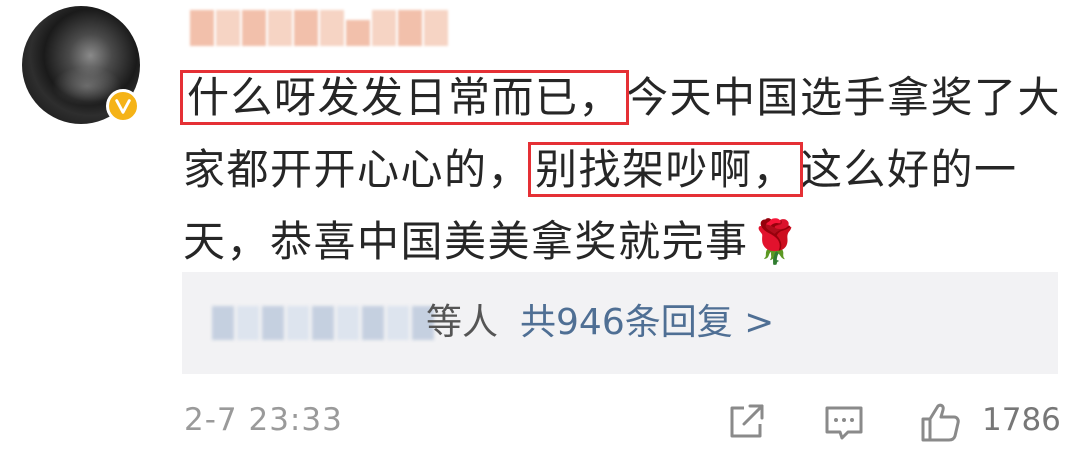 This screenshot has height=458, width=1080. I want to click on reply-summary-text: 等人 共946条回复 >, so click(600, 323).